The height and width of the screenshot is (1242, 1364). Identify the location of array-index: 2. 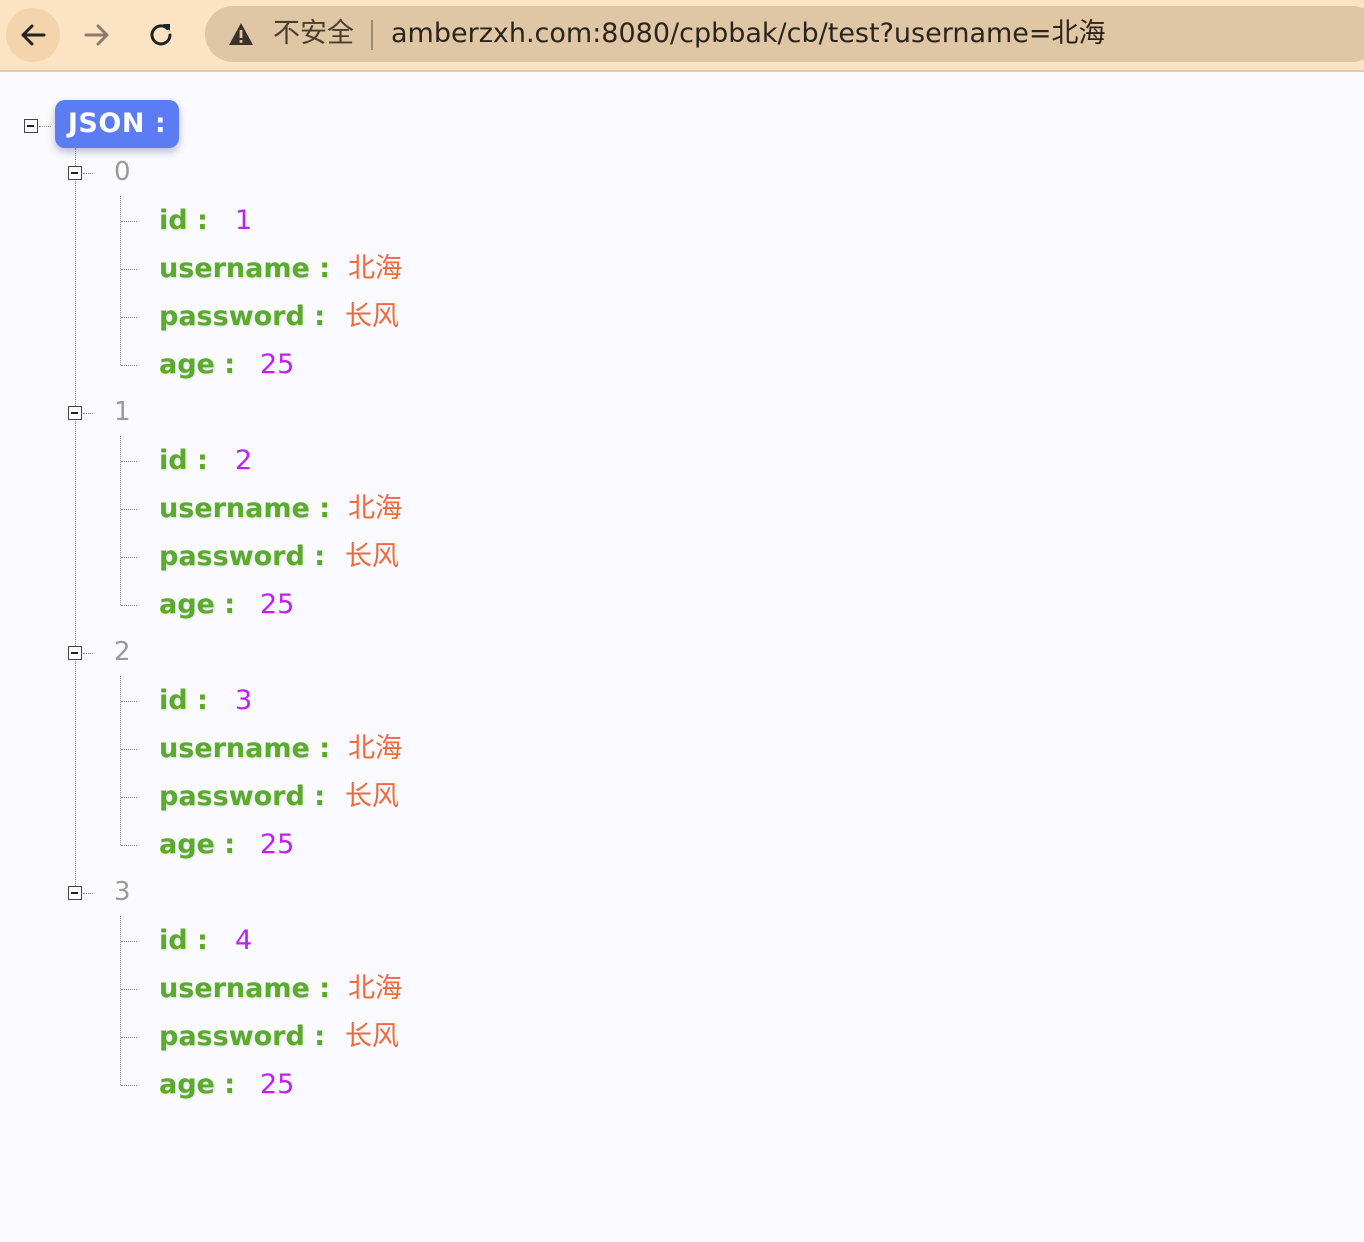
(122, 652).